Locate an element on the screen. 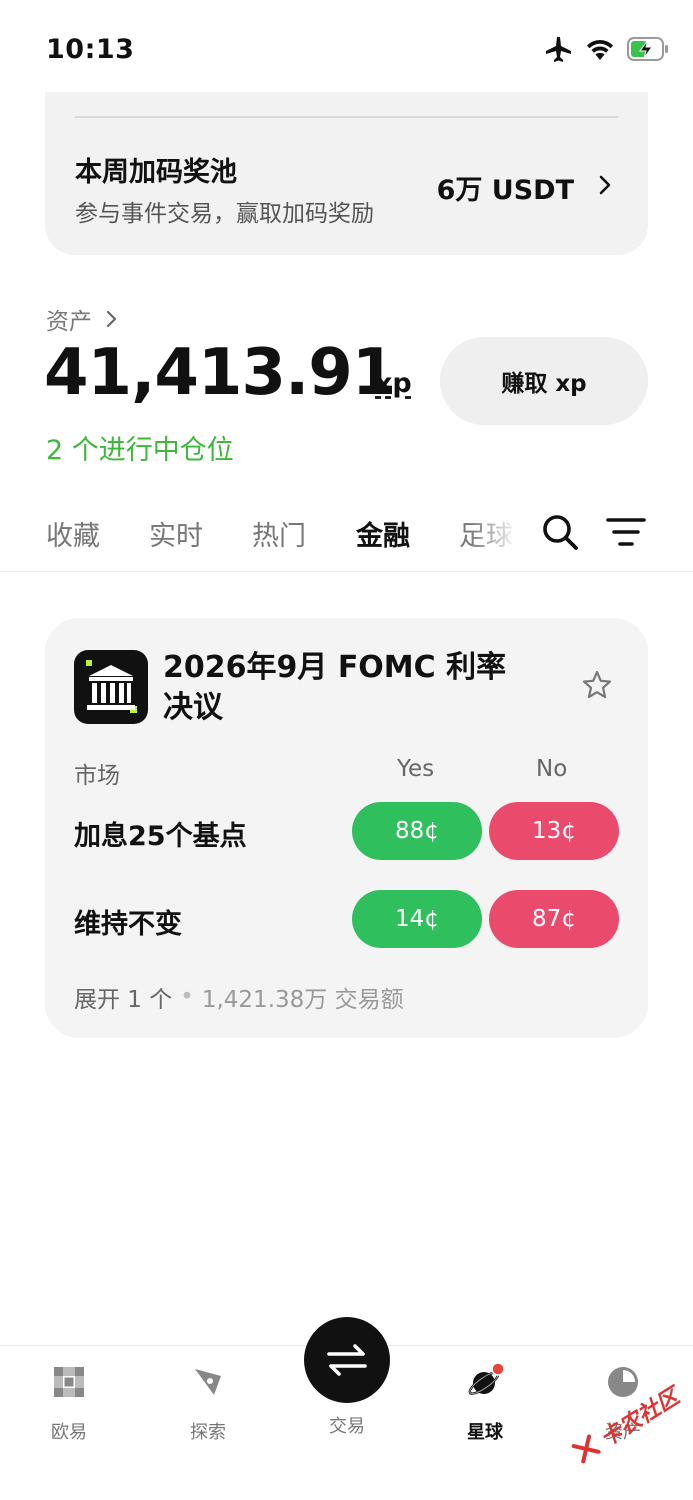 The height and width of the screenshot is (1500, 693). buy-yes-button: 14¢ is located at coordinates (417, 919).